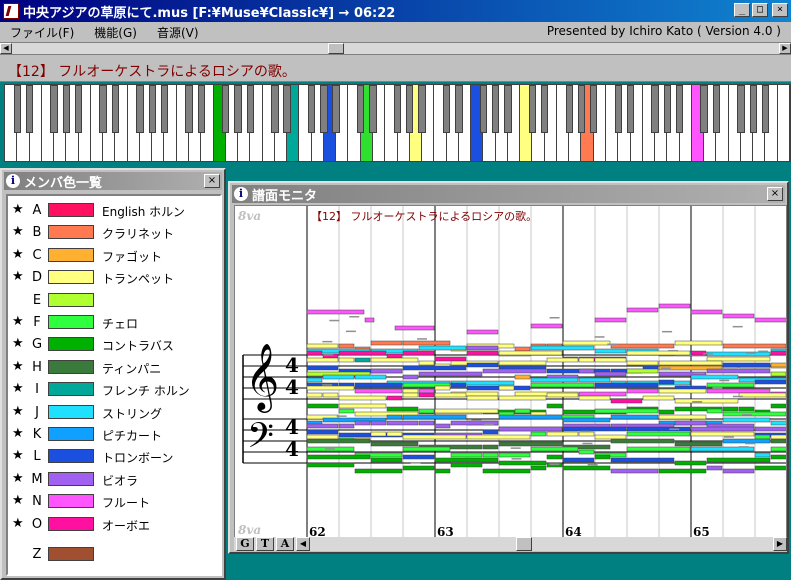 The image size is (791, 580). I want to click on score-scroll-left-icon: ◀, so click(303, 544).